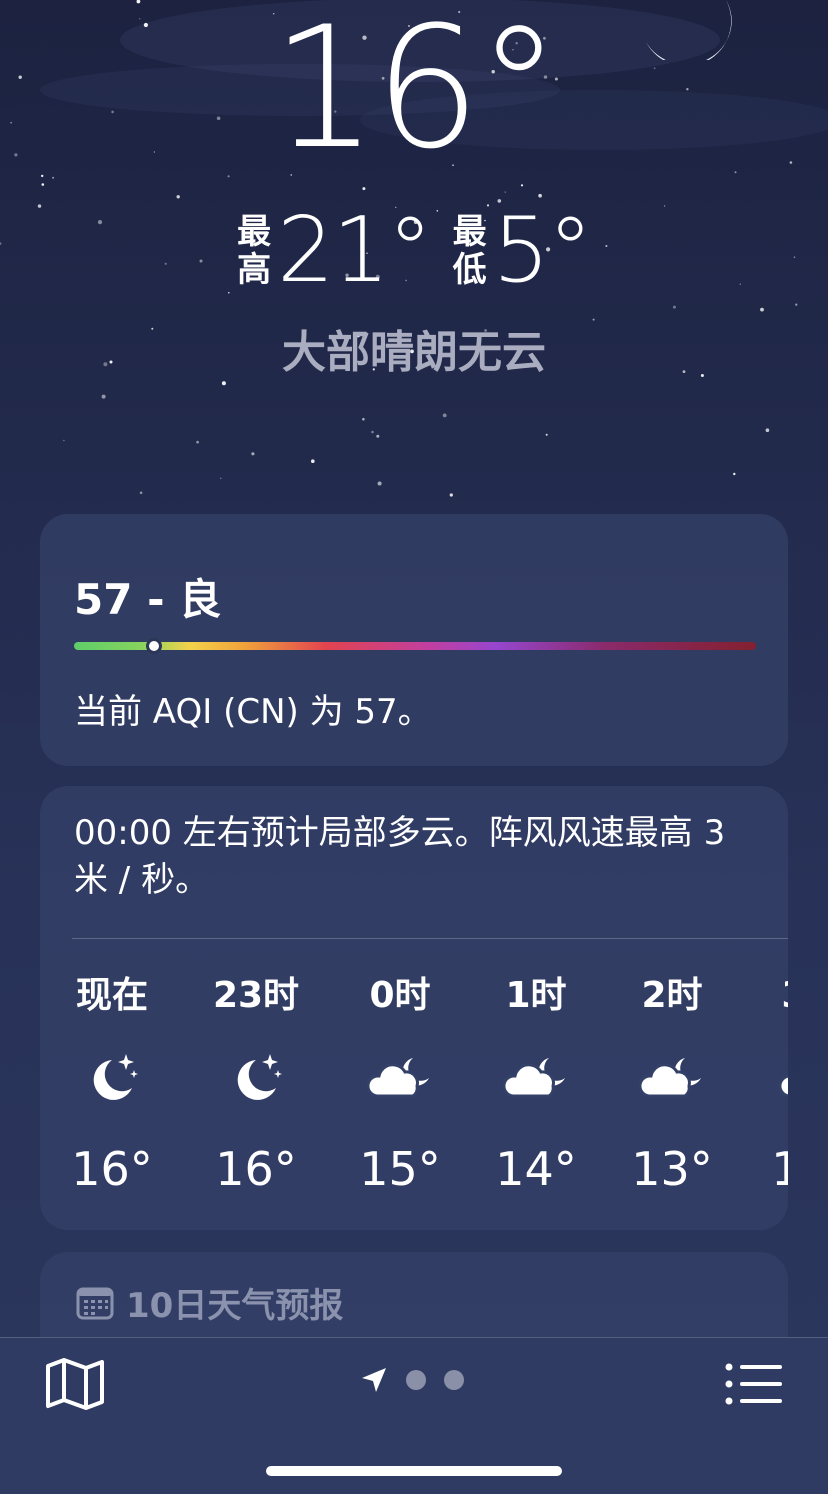 This screenshot has height=1494, width=828. Describe the element at coordinates (256, 995) in the screenshot. I see `hour-label: 23时` at that location.